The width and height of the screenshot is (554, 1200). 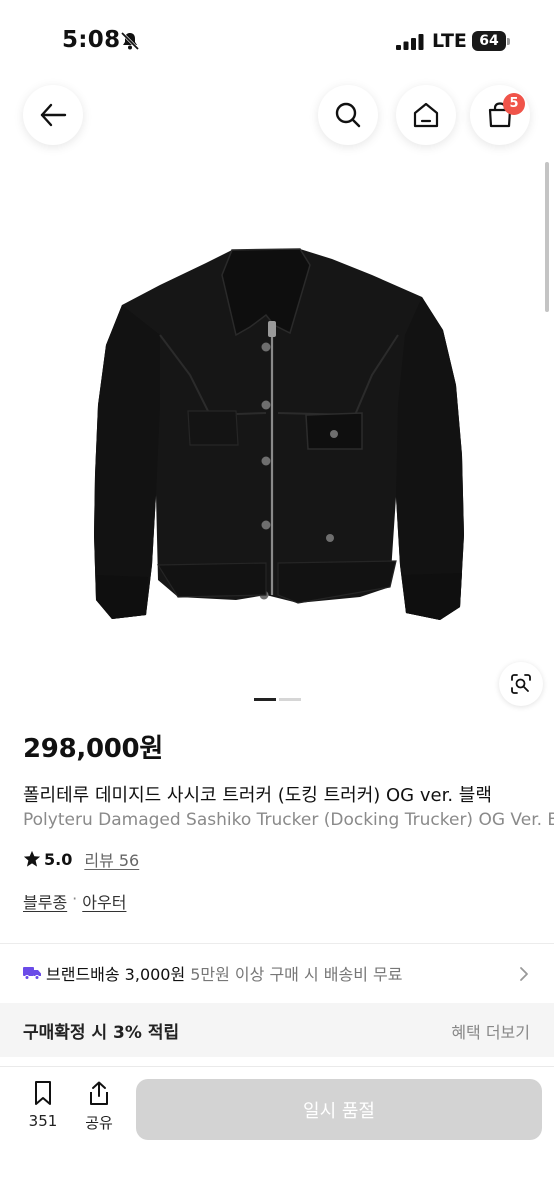 What do you see at coordinates (130, 41) in the screenshot?
I see `bell-slash-icon` at bounding box center [130, 41].